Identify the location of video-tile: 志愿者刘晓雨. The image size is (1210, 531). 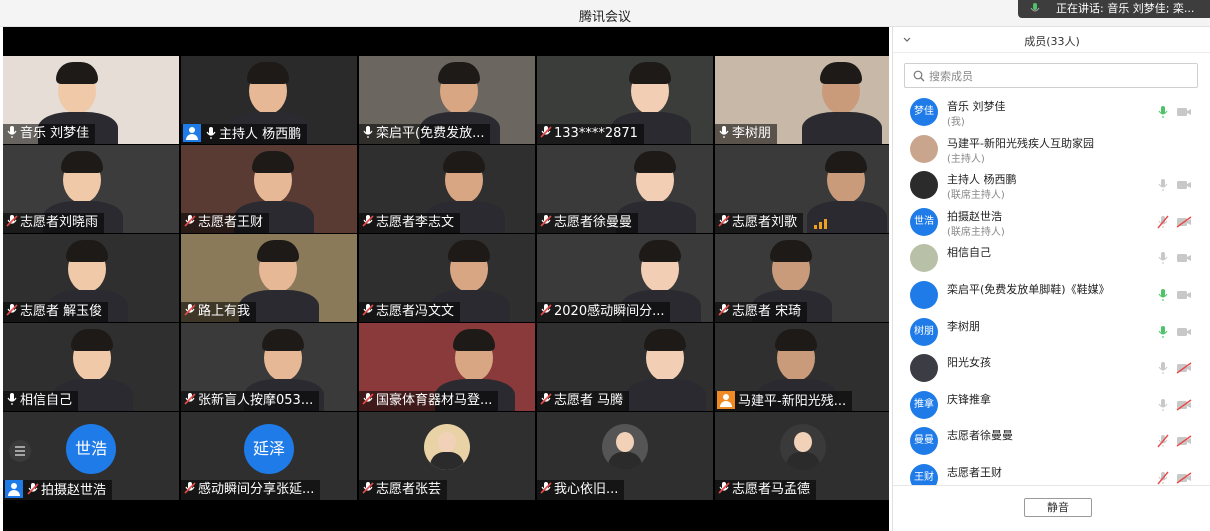
(91, 189).